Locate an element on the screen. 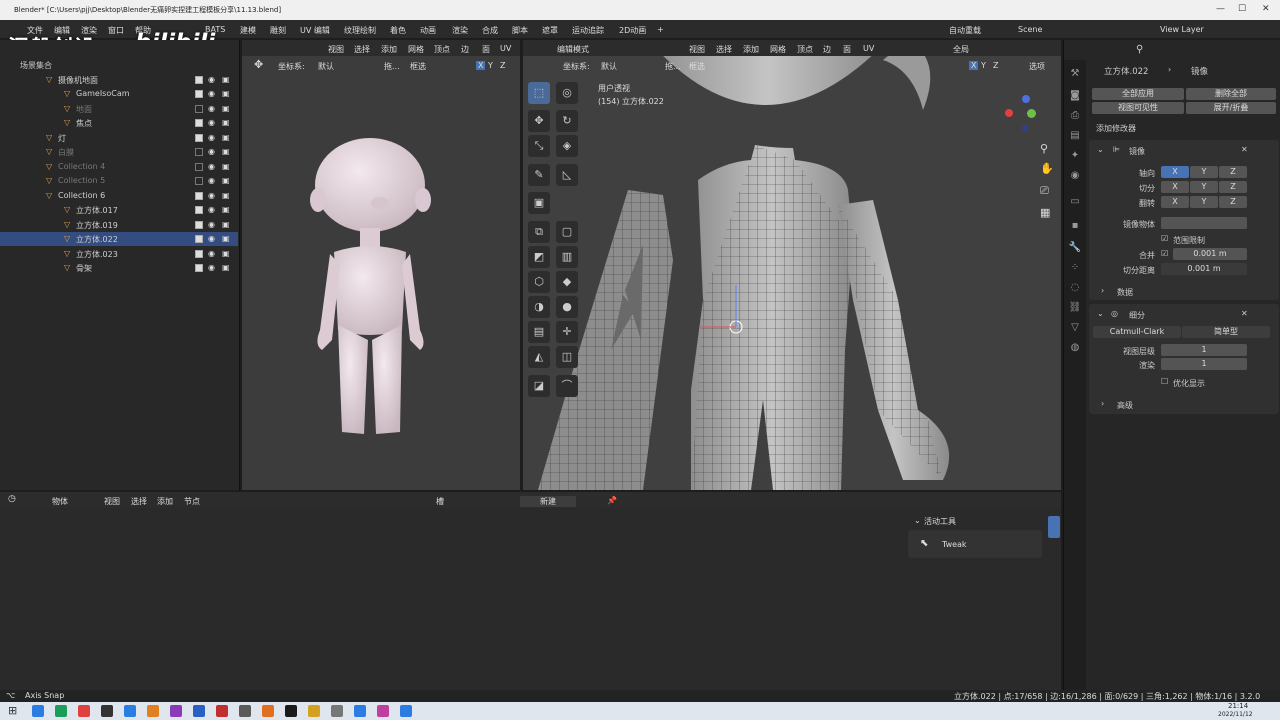 The height and width of the screenshot is (720, 1280). rip-tool: ◫ is located at coordinates (567, 357).